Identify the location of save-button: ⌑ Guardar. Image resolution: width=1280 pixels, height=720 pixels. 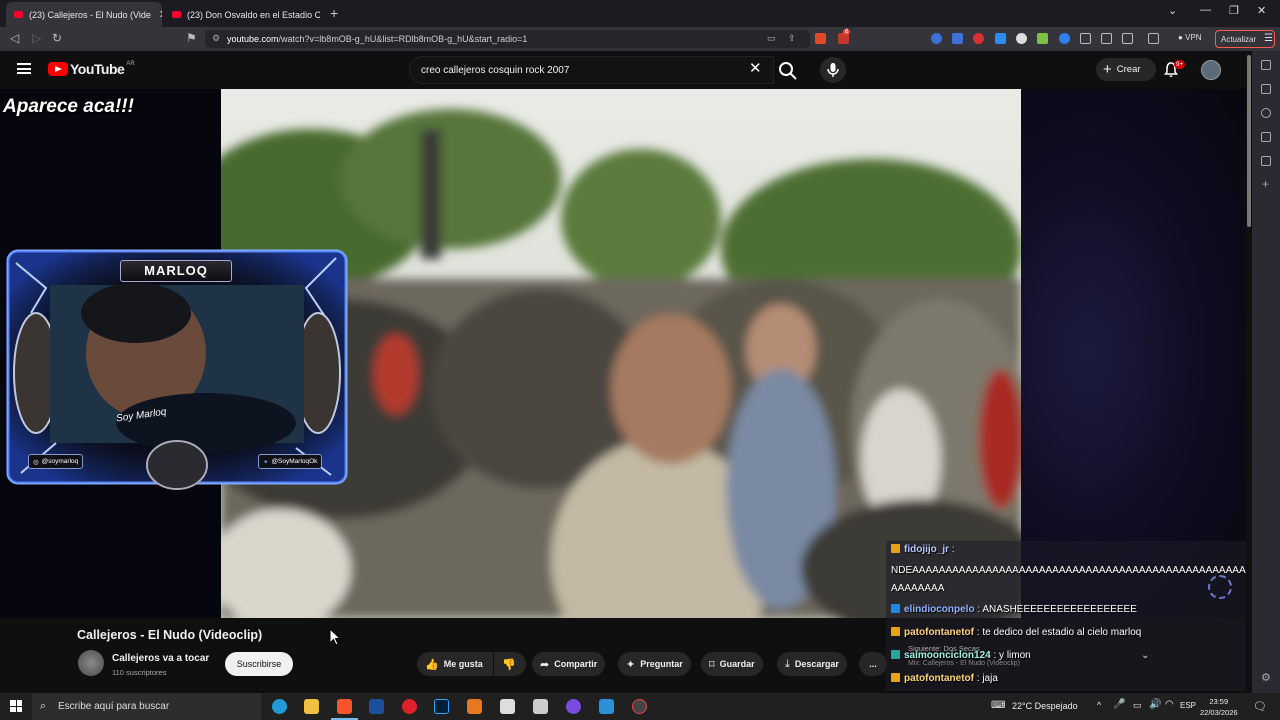
(732, 664).